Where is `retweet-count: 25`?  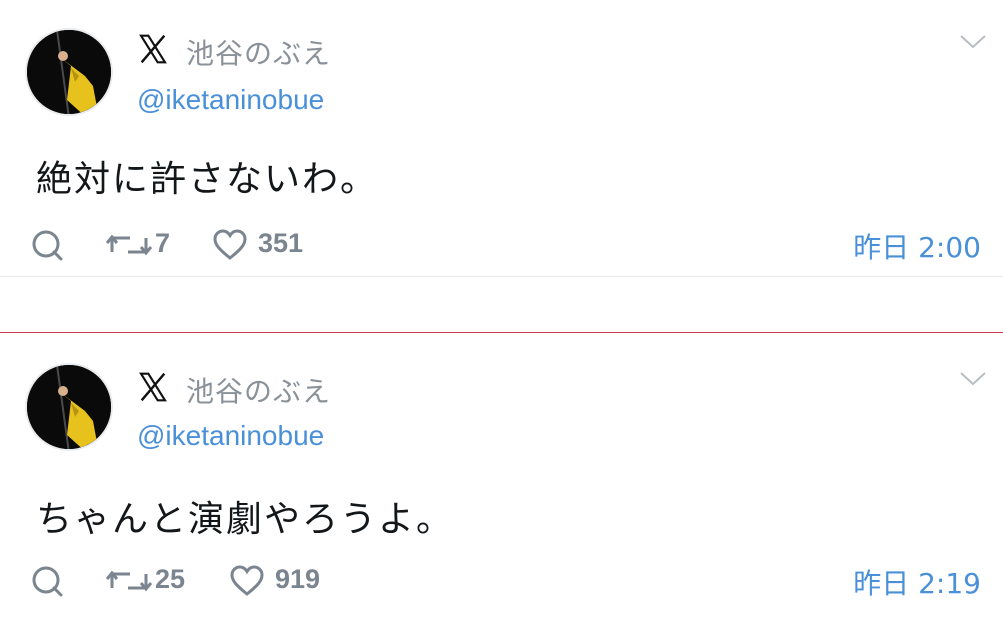
retweet-count: 25 is located at coordinates (170, 579).